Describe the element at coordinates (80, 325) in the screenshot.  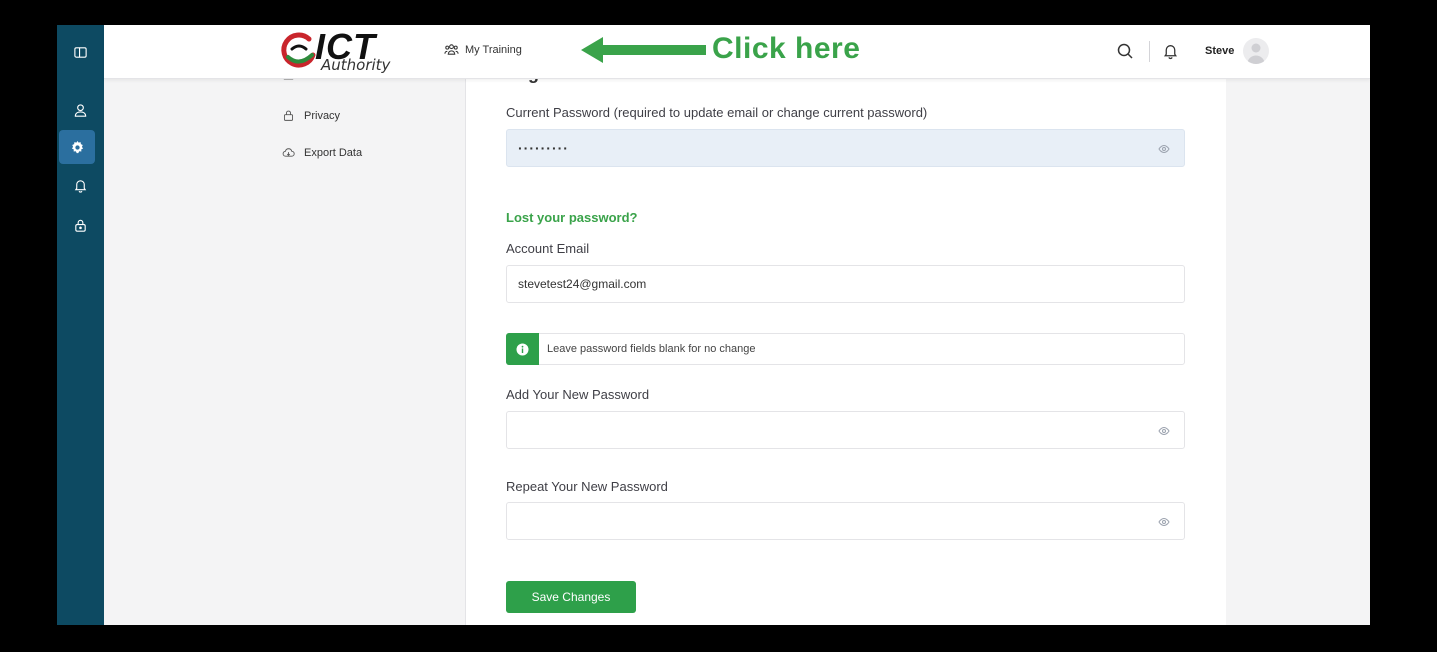
I see `icon-rail` at that location.